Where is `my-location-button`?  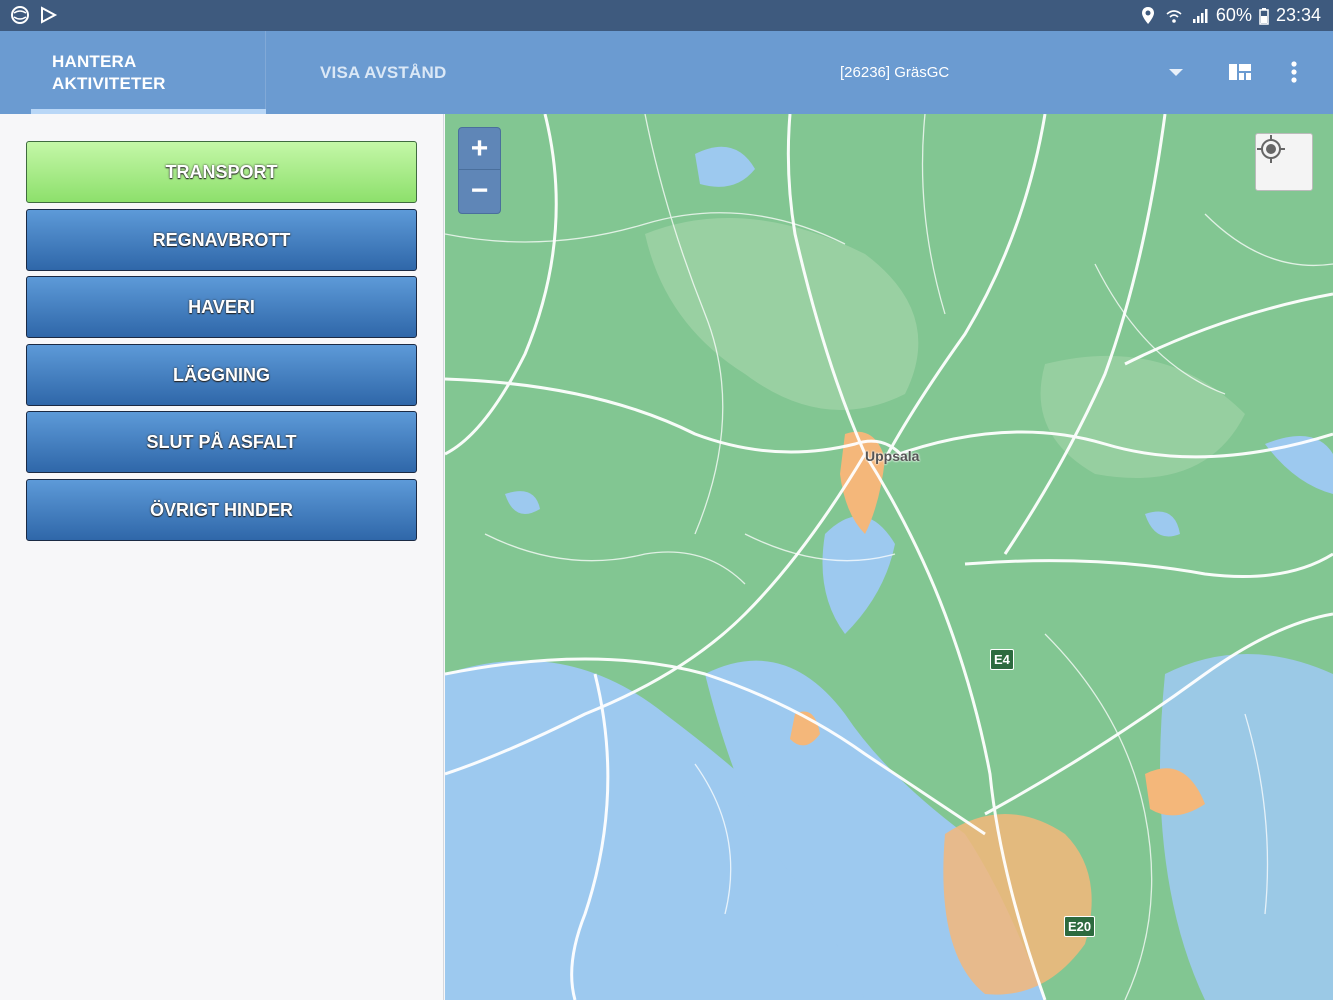
my-location-button is located at coordinates (1284, 162).